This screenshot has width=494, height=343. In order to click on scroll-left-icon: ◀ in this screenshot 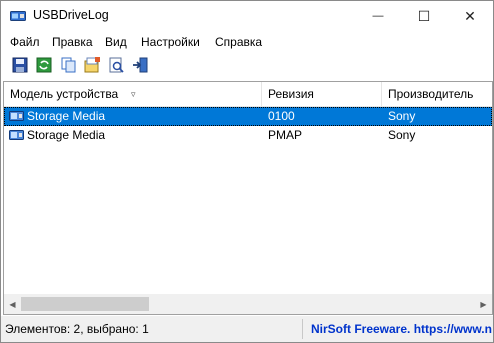, I will do `click(12, 304)`.